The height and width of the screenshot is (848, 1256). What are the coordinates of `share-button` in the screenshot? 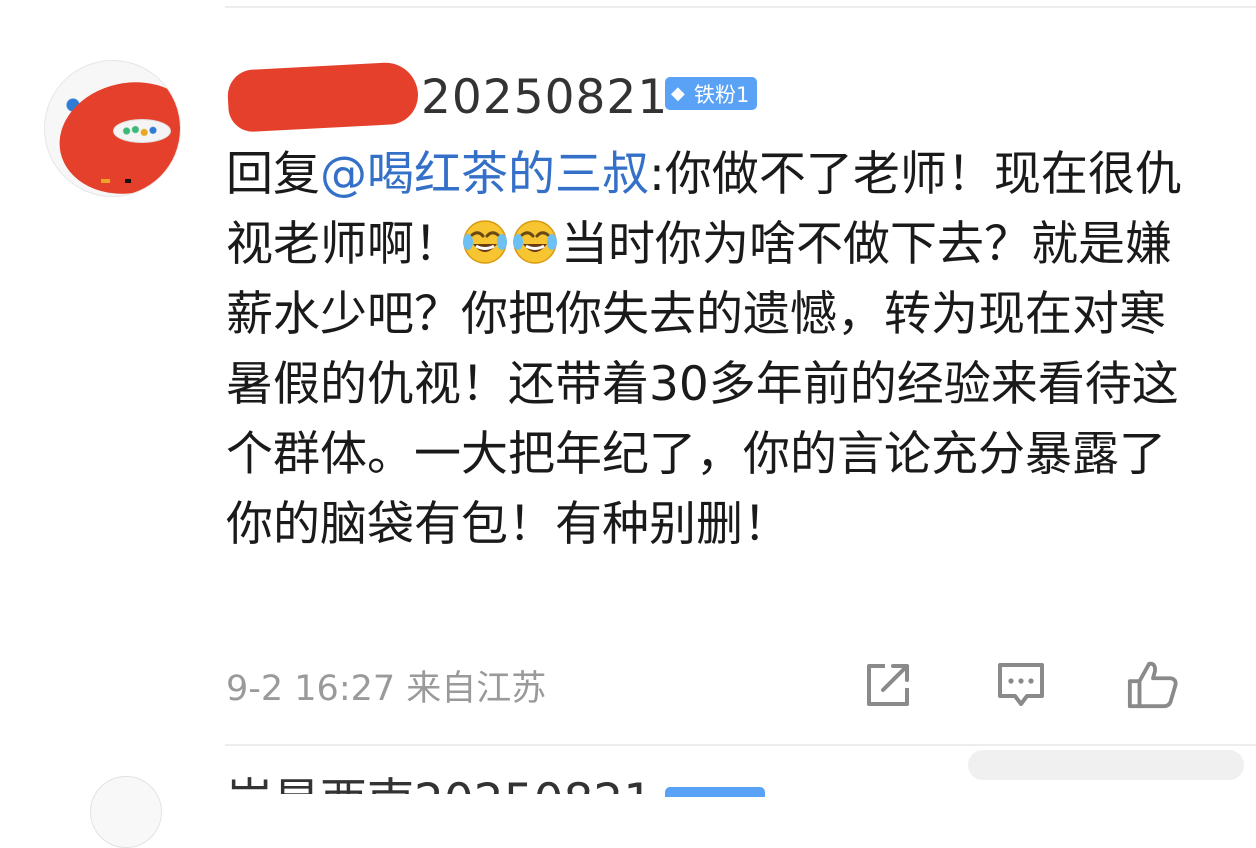 It's located at (888, 685).